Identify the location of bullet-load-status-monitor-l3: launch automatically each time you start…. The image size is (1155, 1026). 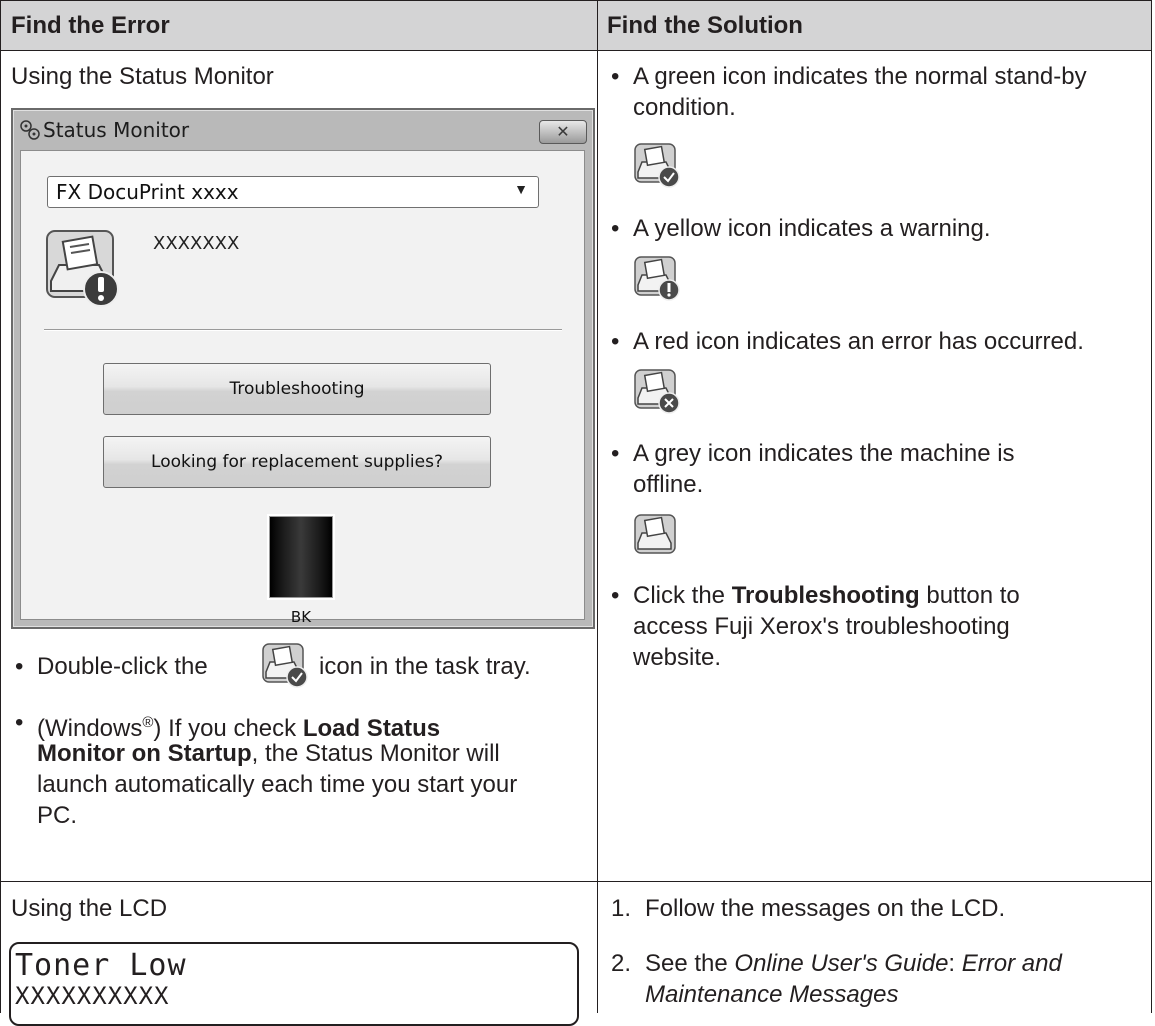
(277, 784).